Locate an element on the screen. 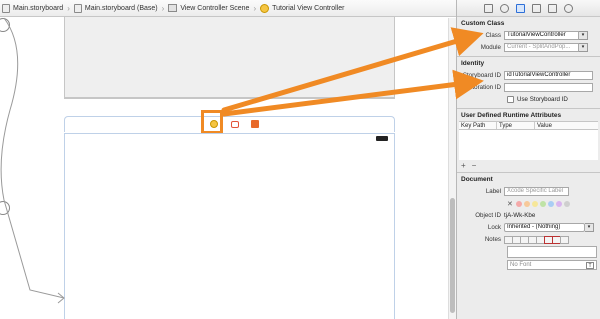 The height and width of the screenshot is (319, 600). class-row: Class TutorialViewController ▾ is located at coordinates (528, 35).